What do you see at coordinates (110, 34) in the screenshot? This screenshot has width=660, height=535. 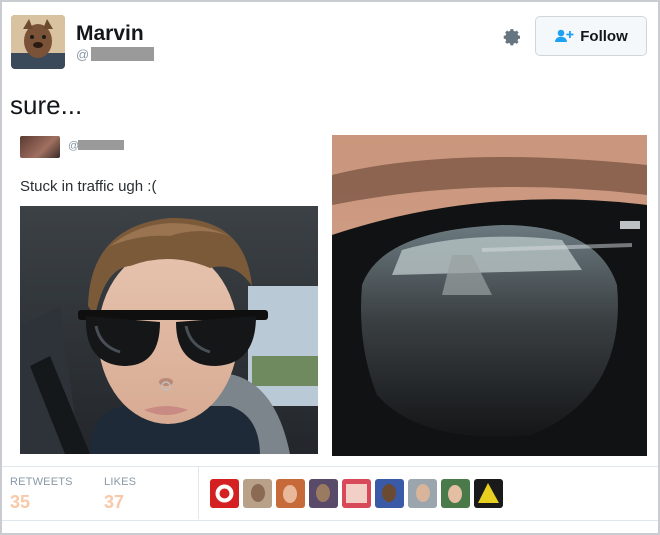 I see `user-display-name: Marvin` at bounding box center [110, 34].